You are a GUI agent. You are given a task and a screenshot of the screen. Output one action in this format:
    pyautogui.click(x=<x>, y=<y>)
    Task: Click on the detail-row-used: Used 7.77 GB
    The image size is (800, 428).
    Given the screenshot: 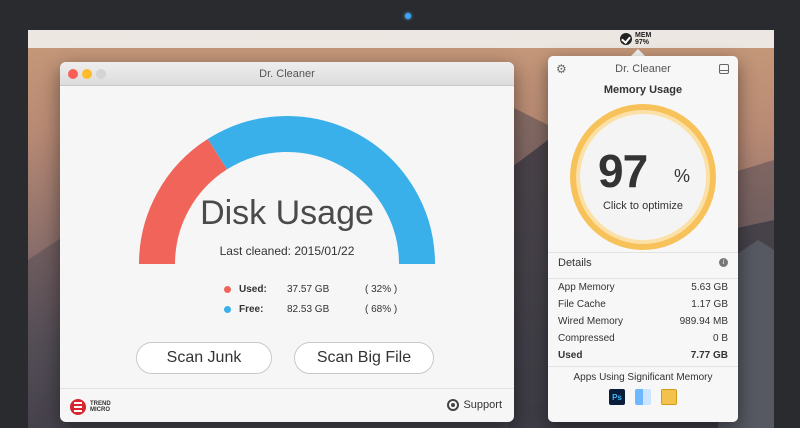 What is the action you would take?
    pyautogui.click(x=643, y=355)
    